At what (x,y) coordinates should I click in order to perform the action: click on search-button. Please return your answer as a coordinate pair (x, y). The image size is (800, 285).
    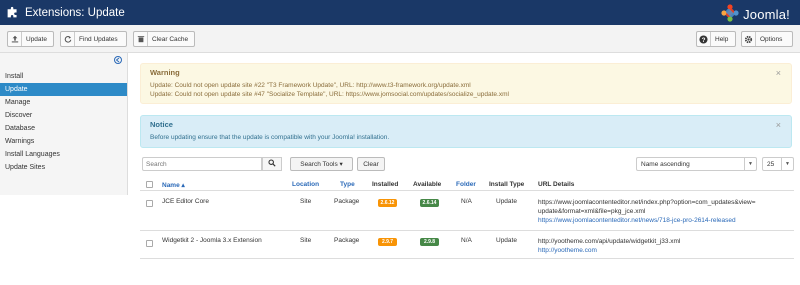
    Looking at the image, I should click on (272, 164).